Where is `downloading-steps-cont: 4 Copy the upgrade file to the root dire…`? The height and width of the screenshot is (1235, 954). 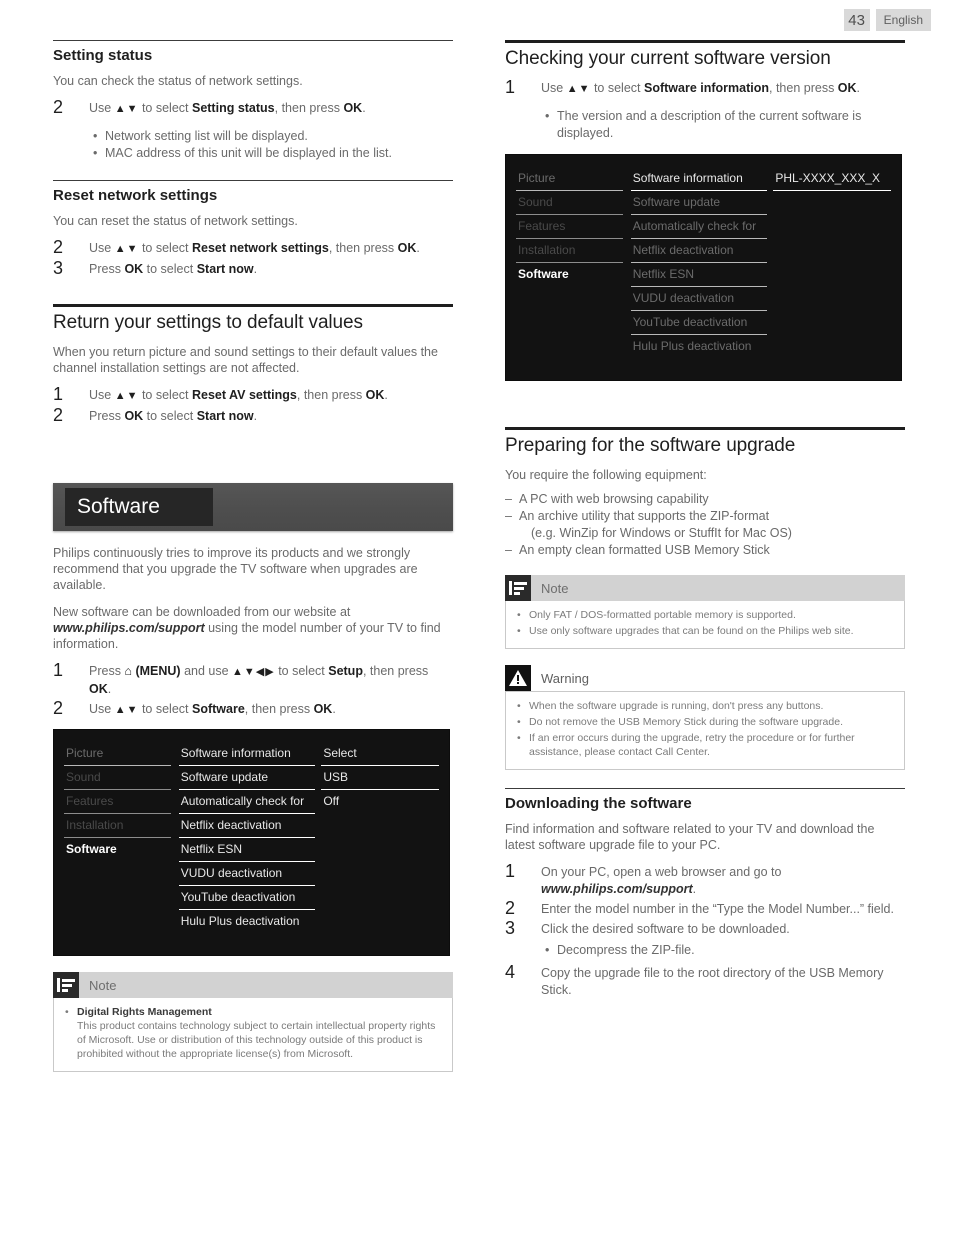 downloading-steps-cont: 4 Copy the upgrade file to the root dire… is located at coordinates (705, 980).